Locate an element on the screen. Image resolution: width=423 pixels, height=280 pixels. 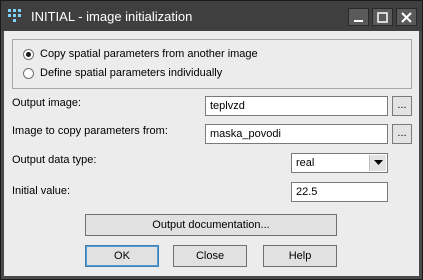
initial-value-input: 22.5 is located at coordinates (339, 192).